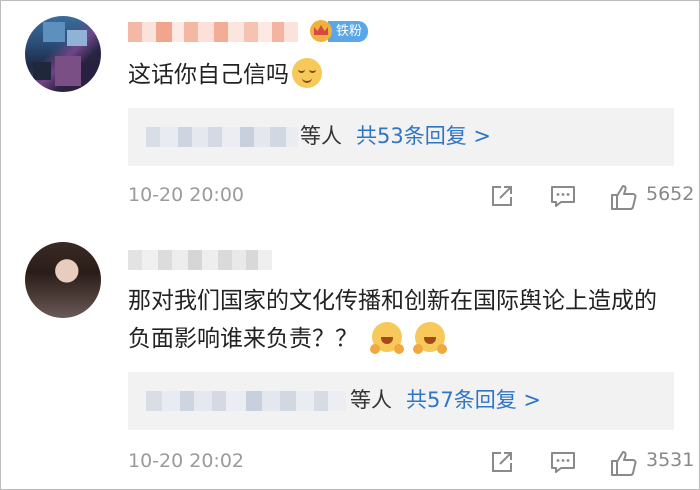 This screenshot has height=490, width=700. What do you see at coordinates (473, 400) in the screenshot?
I see `view-replies-link: 共57条回复 >` at bounding box center [473, 400].